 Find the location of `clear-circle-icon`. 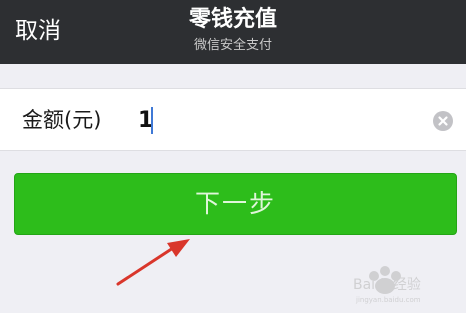

clear-circle-icon is located at coordinates (443, 121).